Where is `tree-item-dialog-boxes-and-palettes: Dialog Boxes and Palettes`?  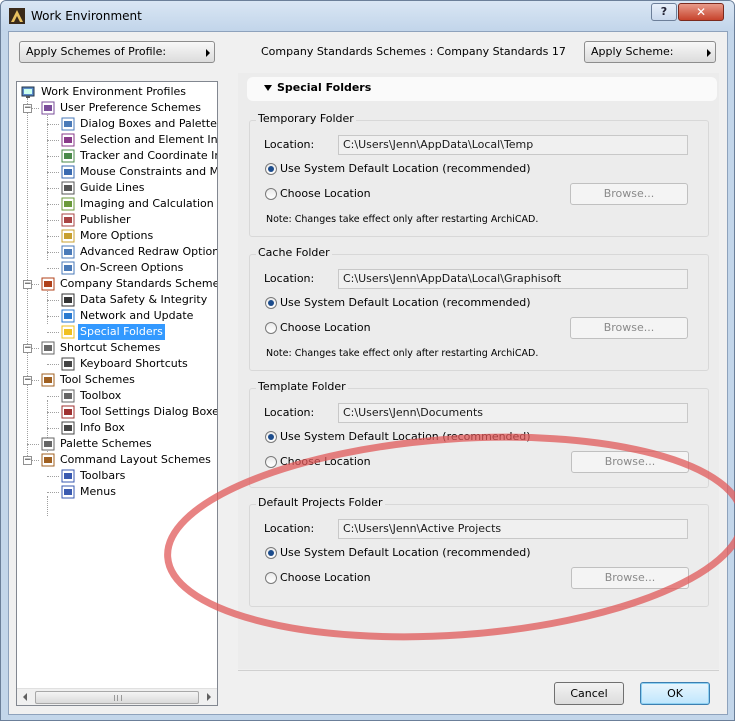 tree-item-dialog-boxes-and-palettes: Dialog Boxes and Palettes is located at coordinates (139, 124).